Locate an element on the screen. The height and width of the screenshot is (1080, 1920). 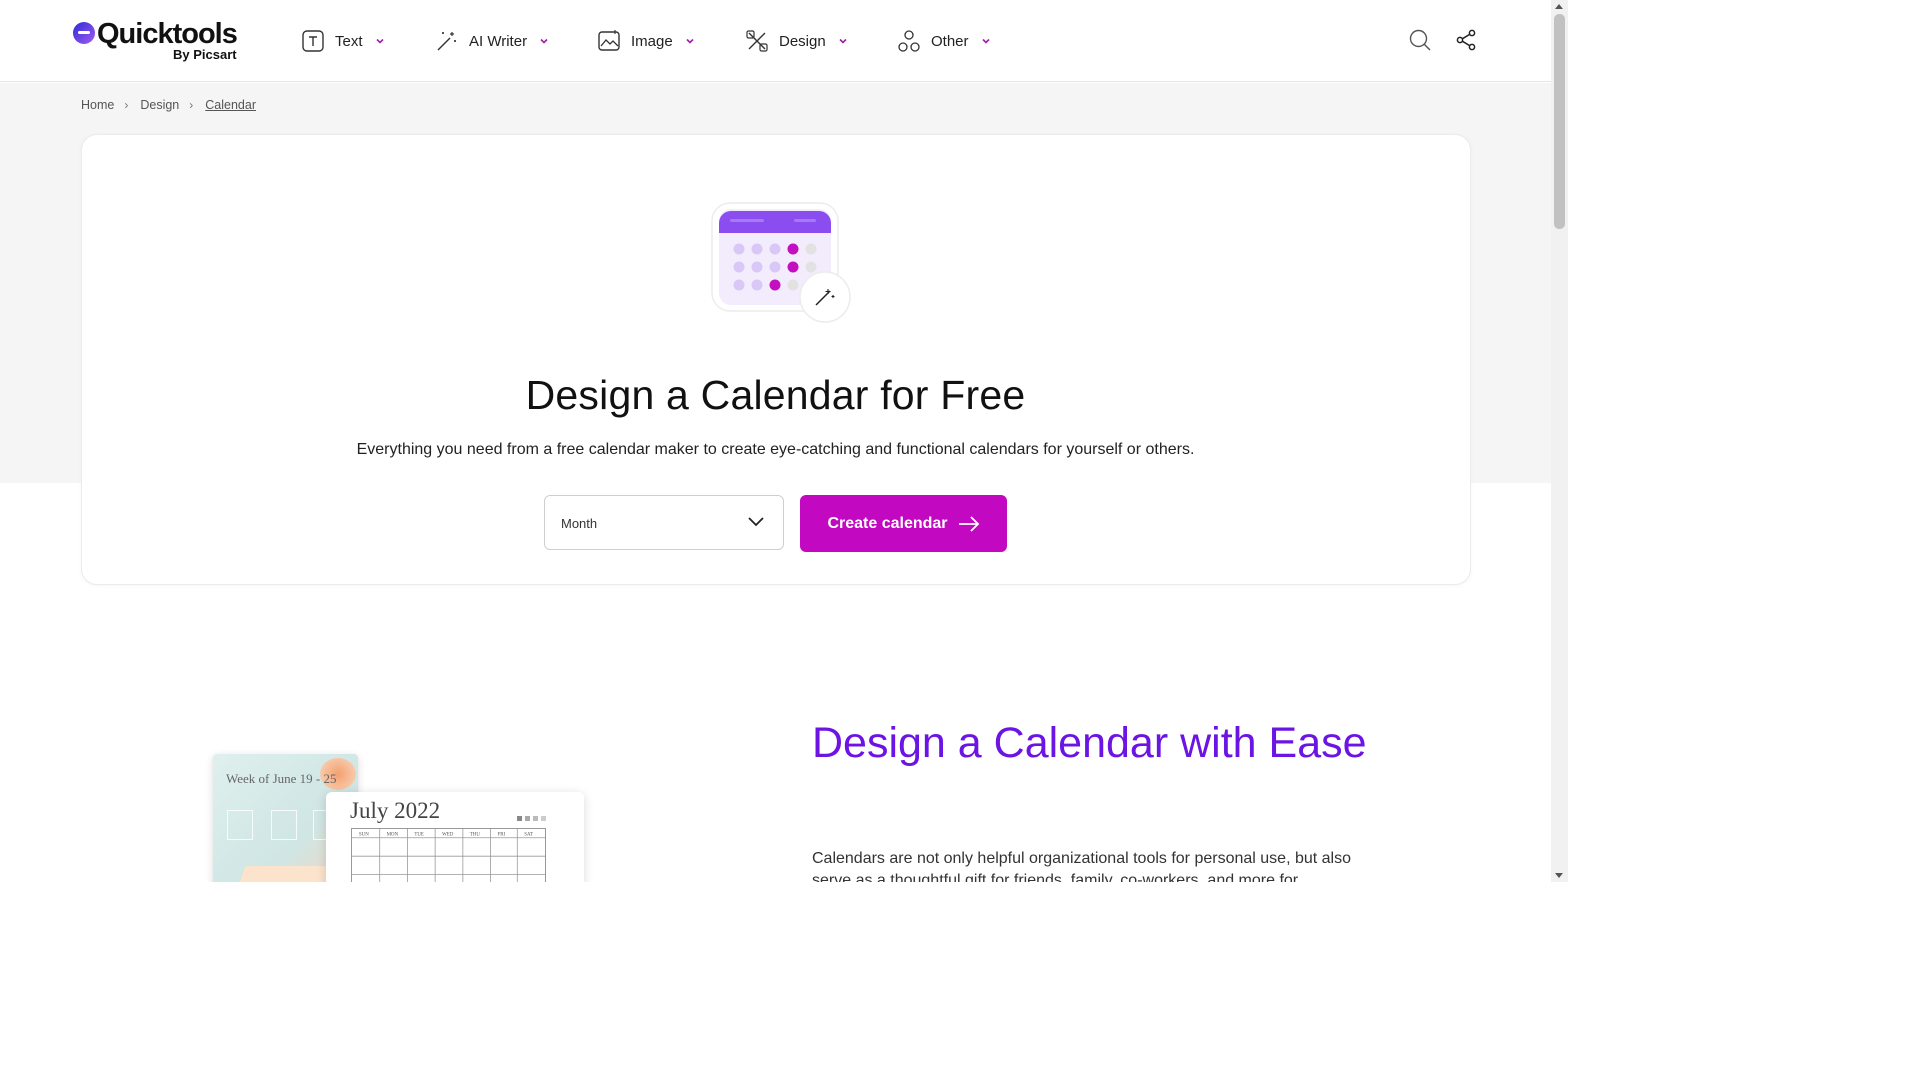
monthly-preview-title: July 2022 is located at coordinates (395, 810).